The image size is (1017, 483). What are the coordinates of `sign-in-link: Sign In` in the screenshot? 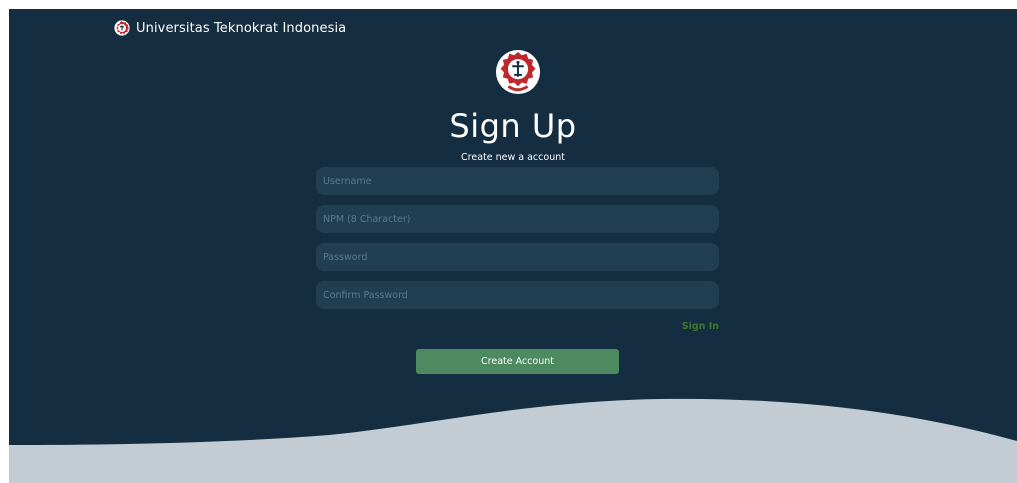 It's located at (700, 326).